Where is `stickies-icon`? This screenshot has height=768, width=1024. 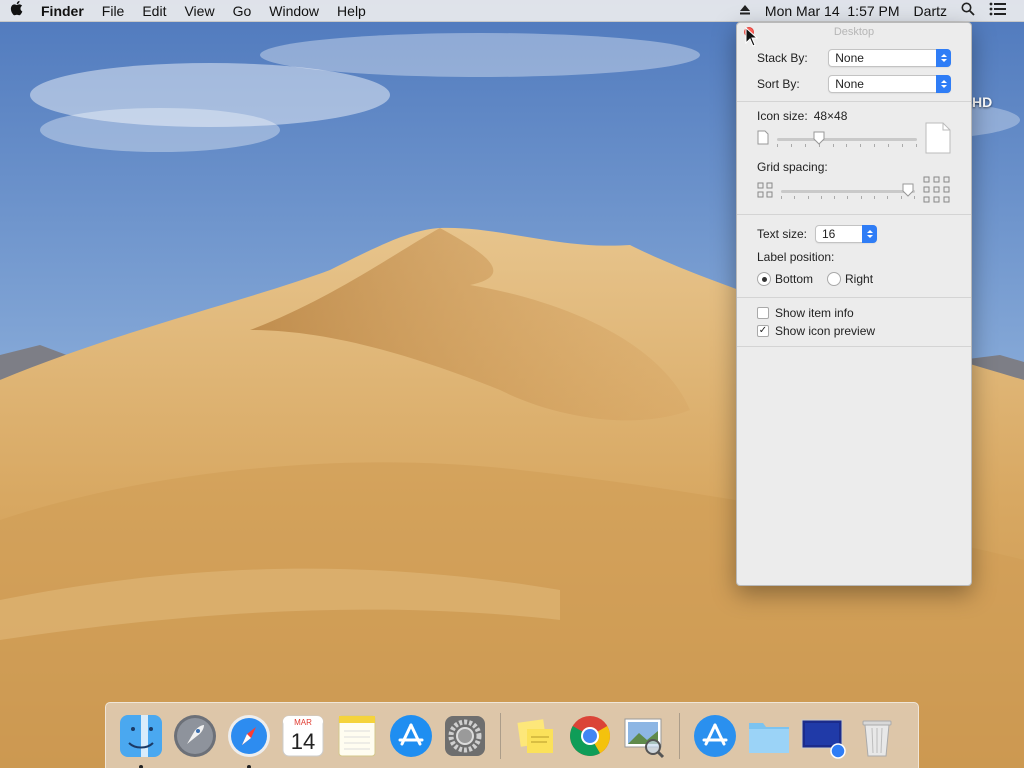 stickies-icon is located at coordinates (535, 735).